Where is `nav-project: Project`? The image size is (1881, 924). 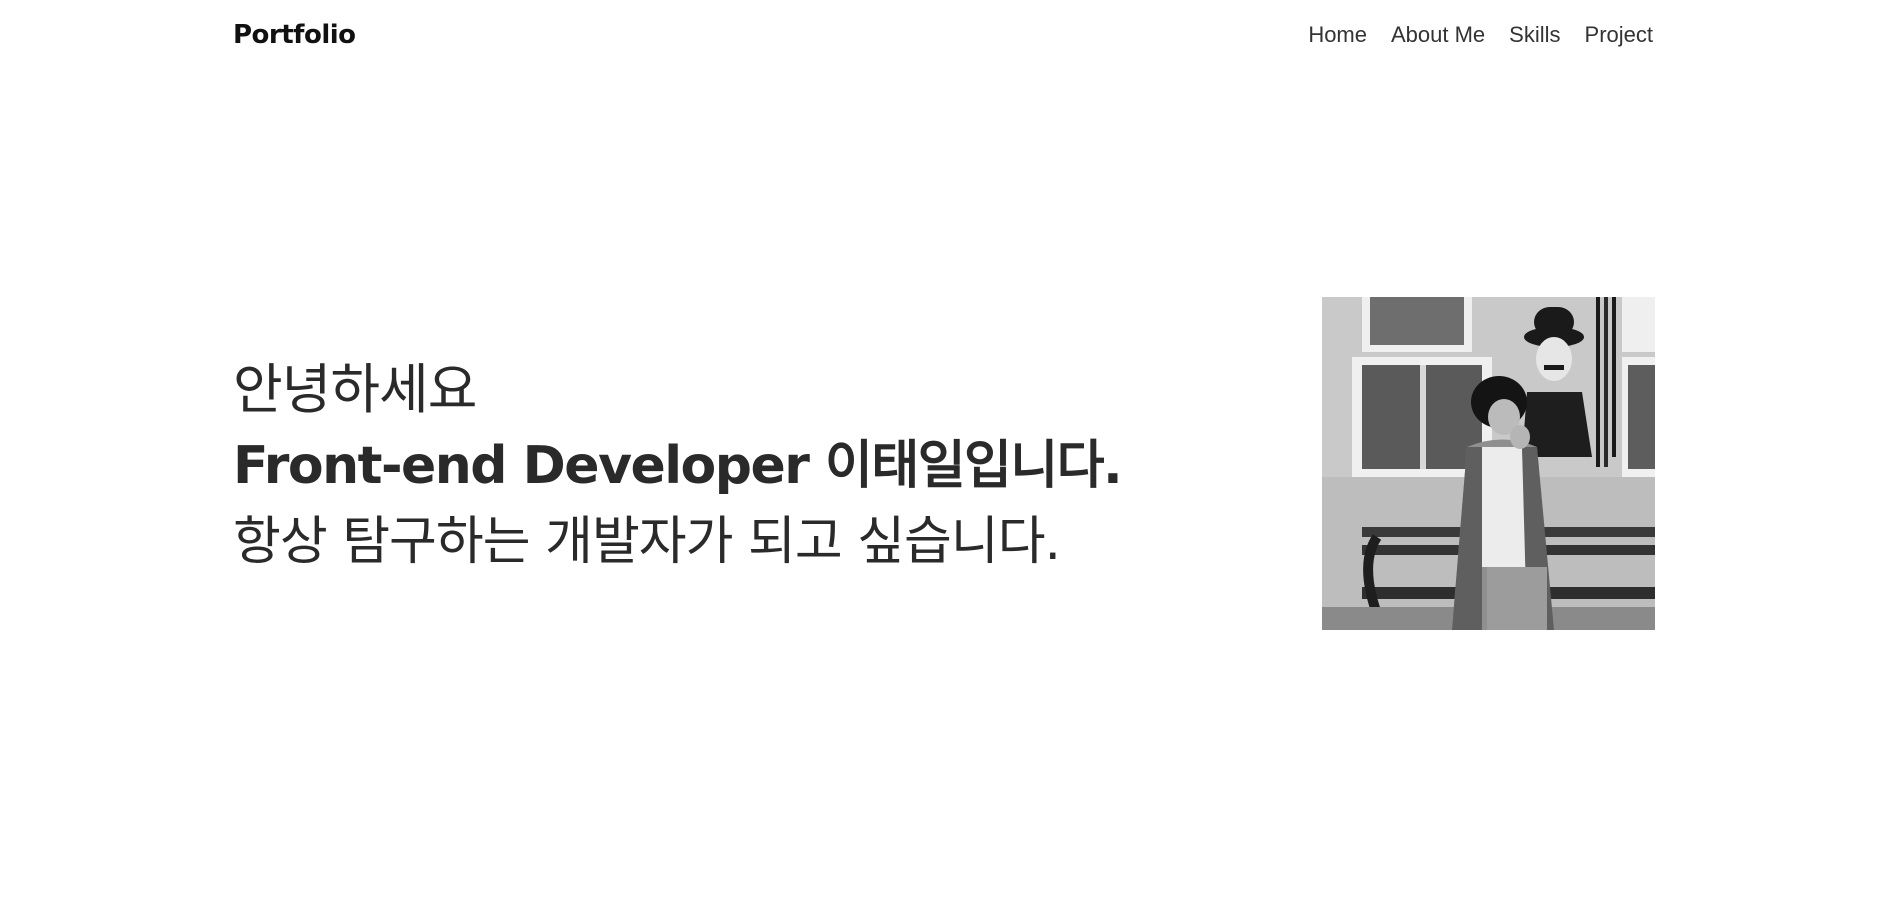 nav-project: Project is located at coordinates (1619, 35).